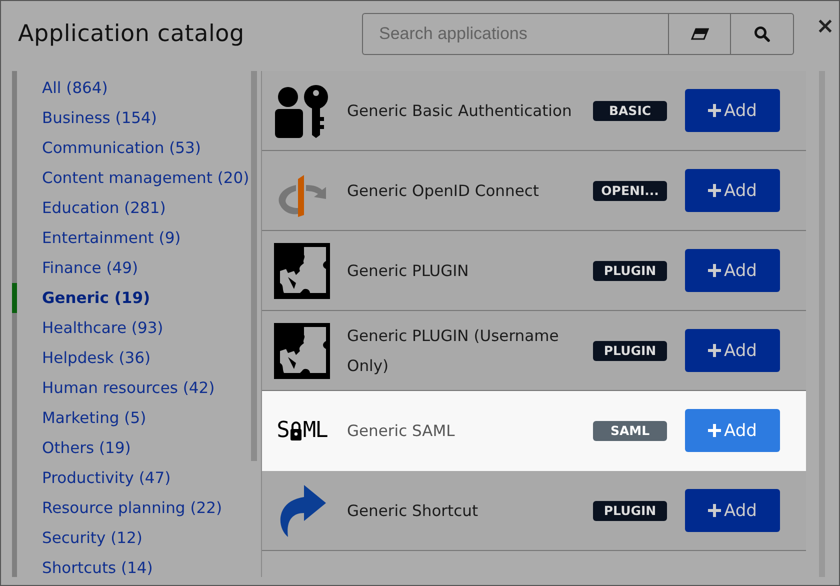  I want to click on app-name: Generic PLUGIN (Username Only), so click(453, 351).